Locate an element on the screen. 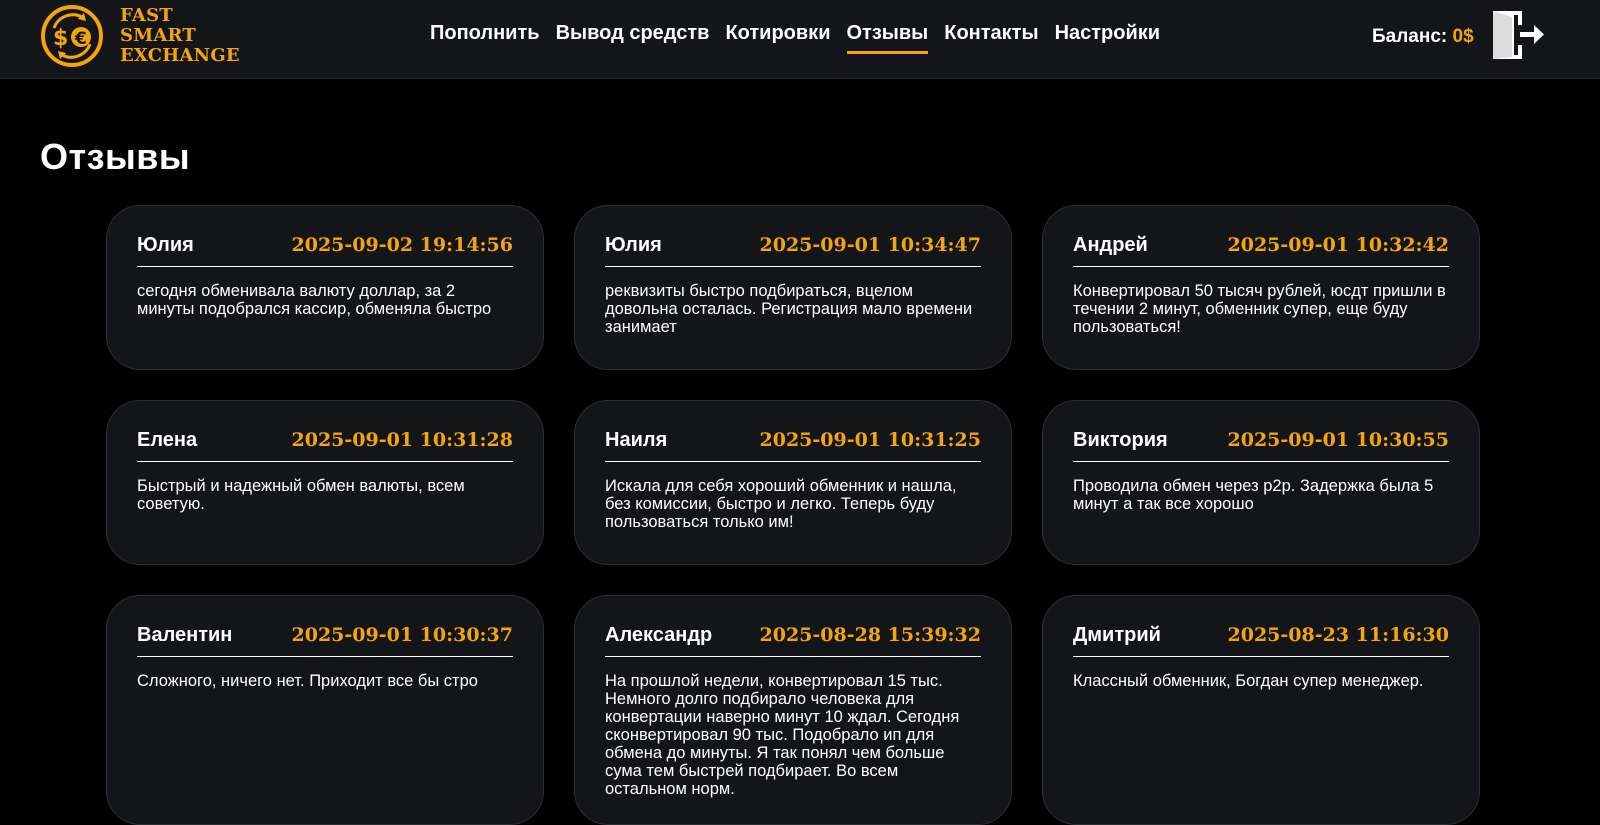 The image size is (1600, 825). nav-item-settings: Настройки is located at coordinates (1108, 38).